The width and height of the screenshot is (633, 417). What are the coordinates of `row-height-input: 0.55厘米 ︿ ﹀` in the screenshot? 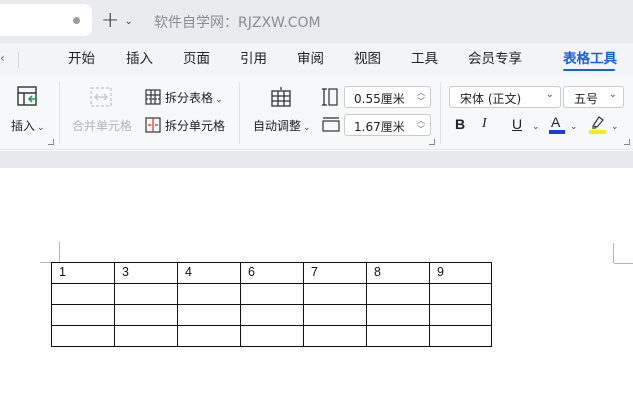 It's located at (387, 97).